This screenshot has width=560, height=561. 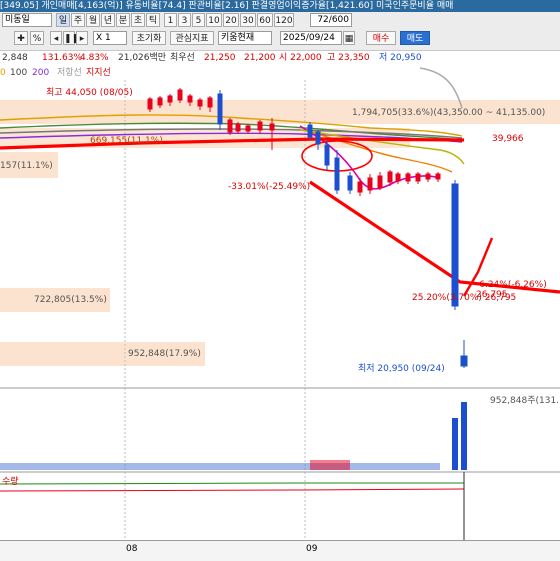 What do you see at coordinates (132, 549) in the screenshot?
I see `x-axis-label: 08` at bounding box center [132, 549].